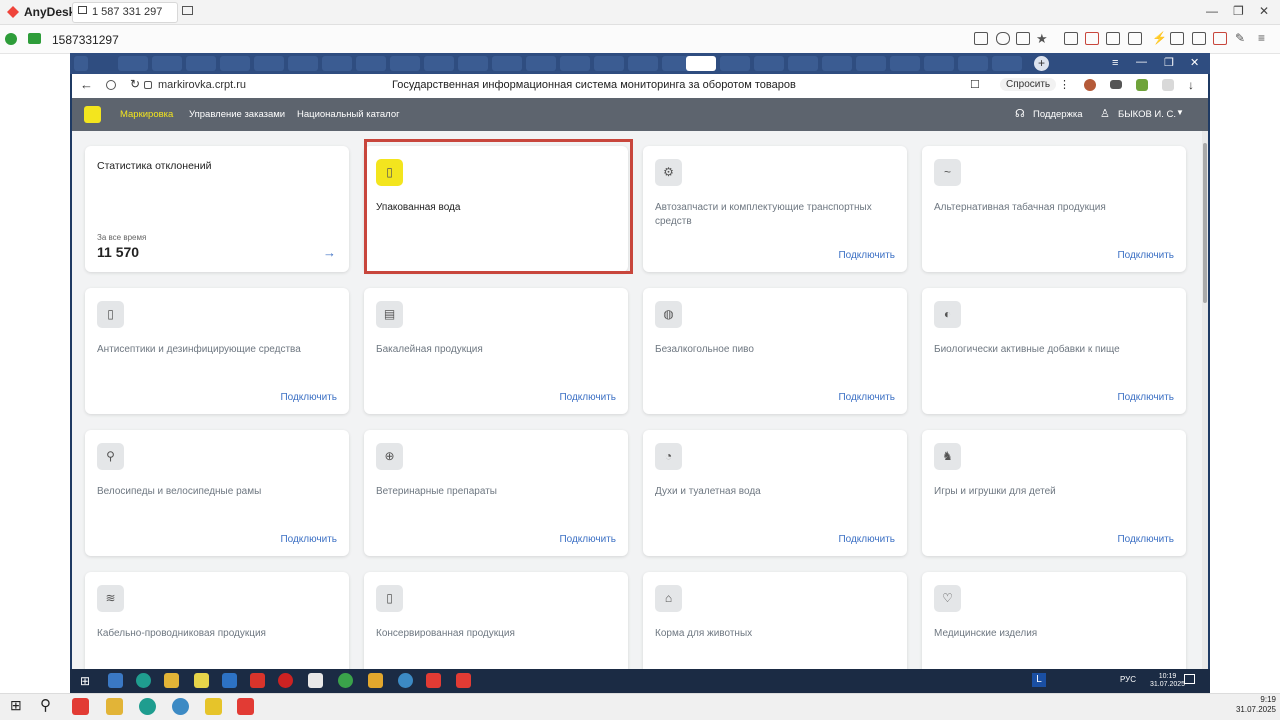 This screenshot has height=720, width=1280. I want to click on hourglass-icon, so click(1003, 38).